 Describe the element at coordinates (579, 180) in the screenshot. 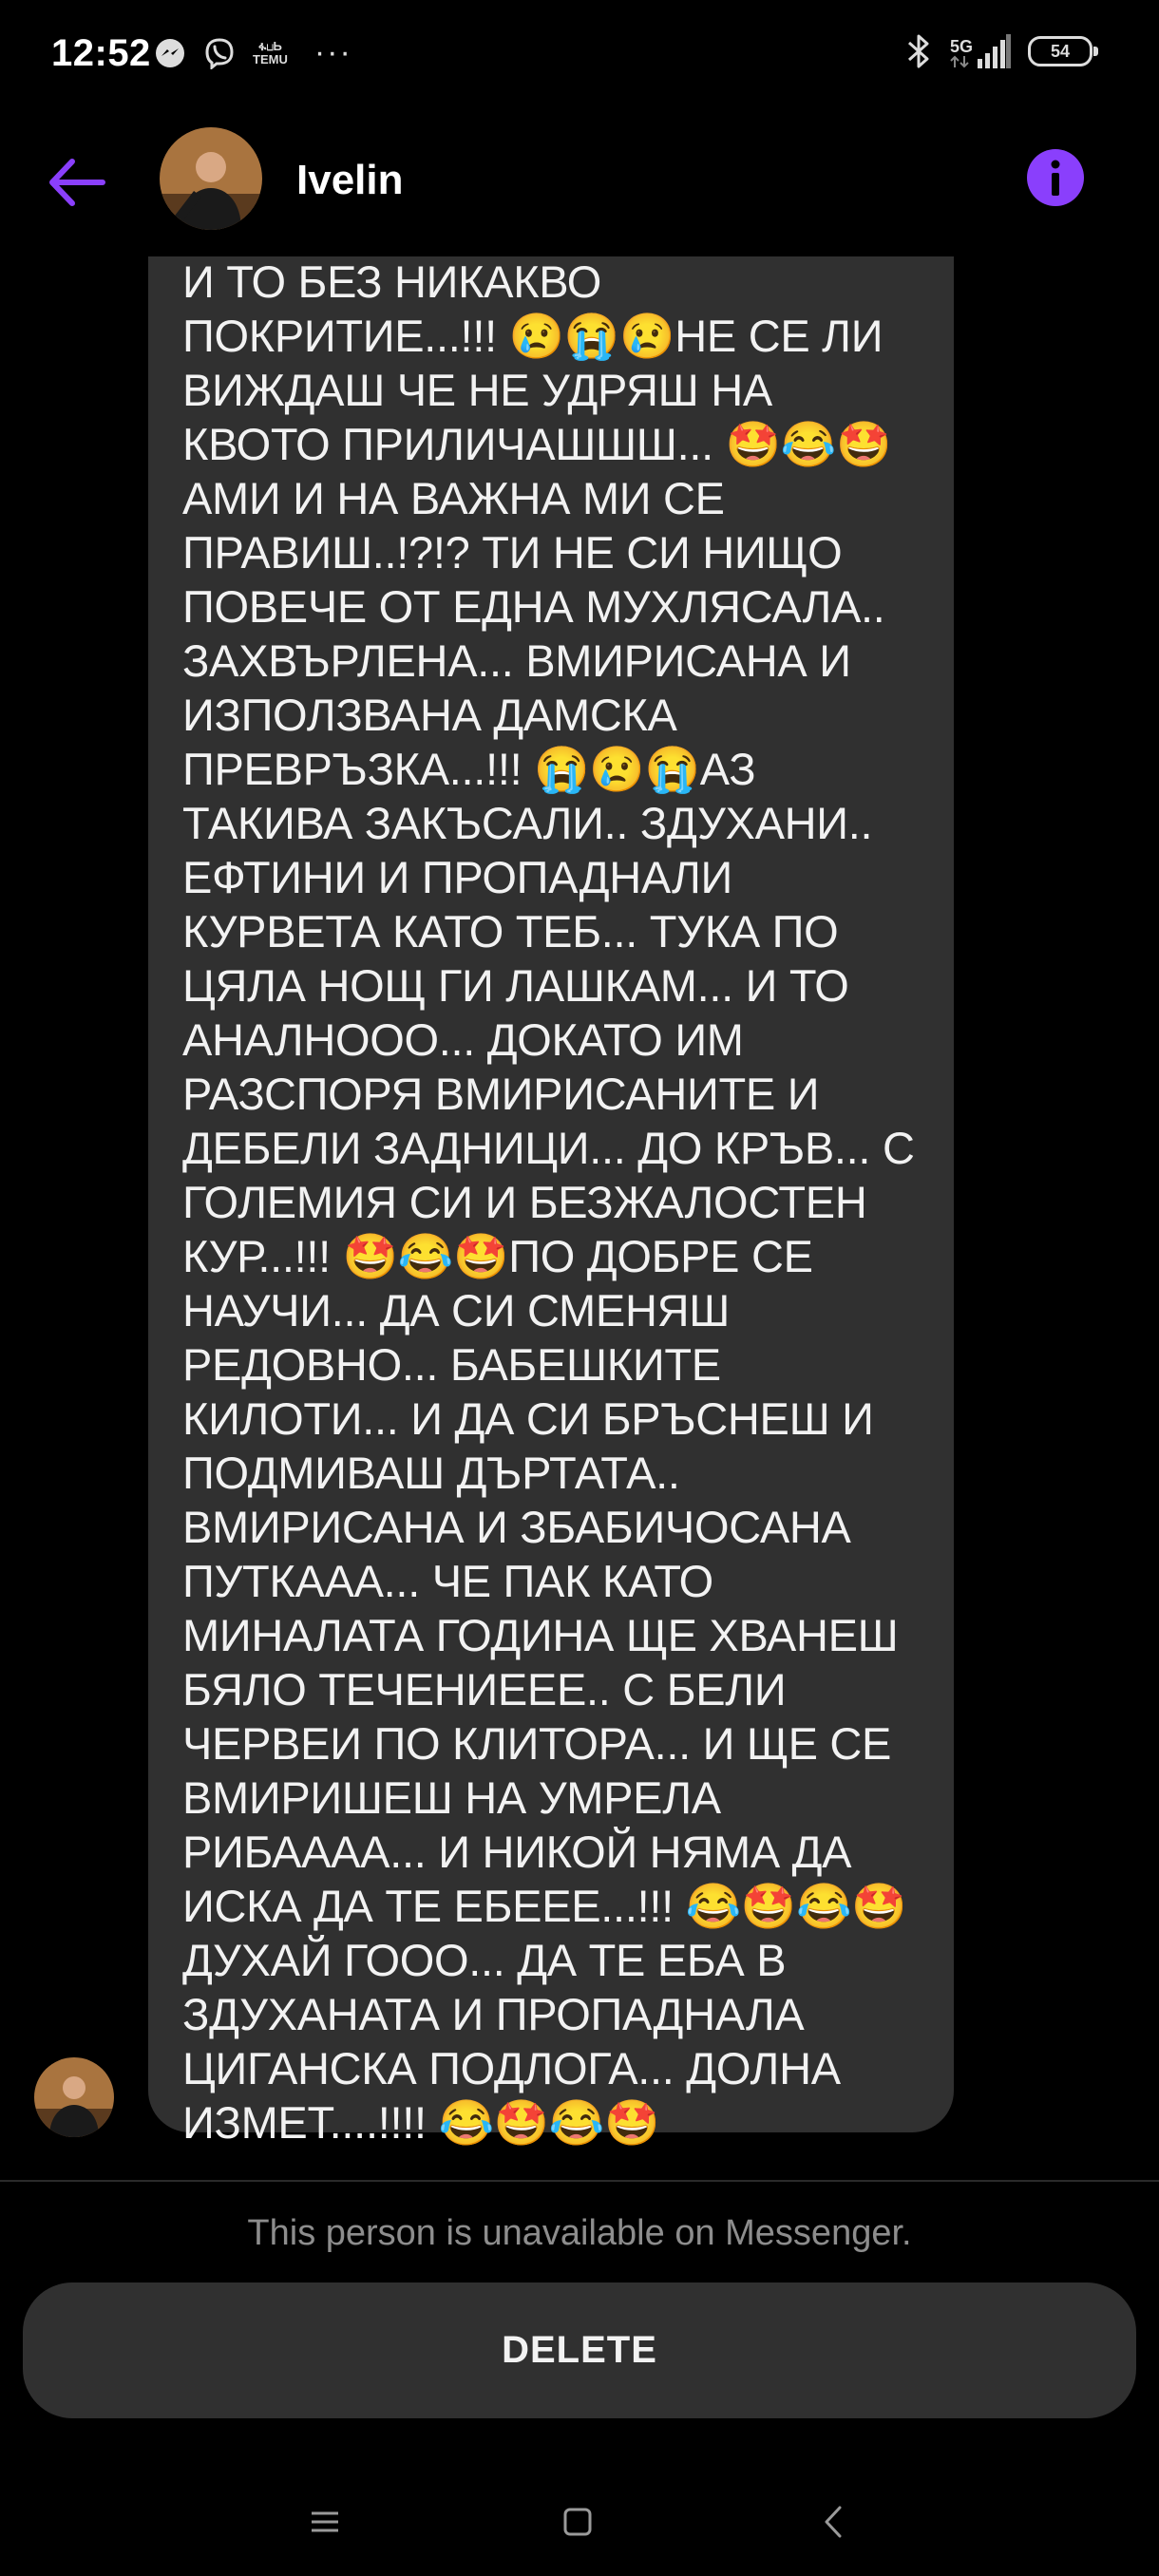

I see `conversation-header: Ivelin` at that location.